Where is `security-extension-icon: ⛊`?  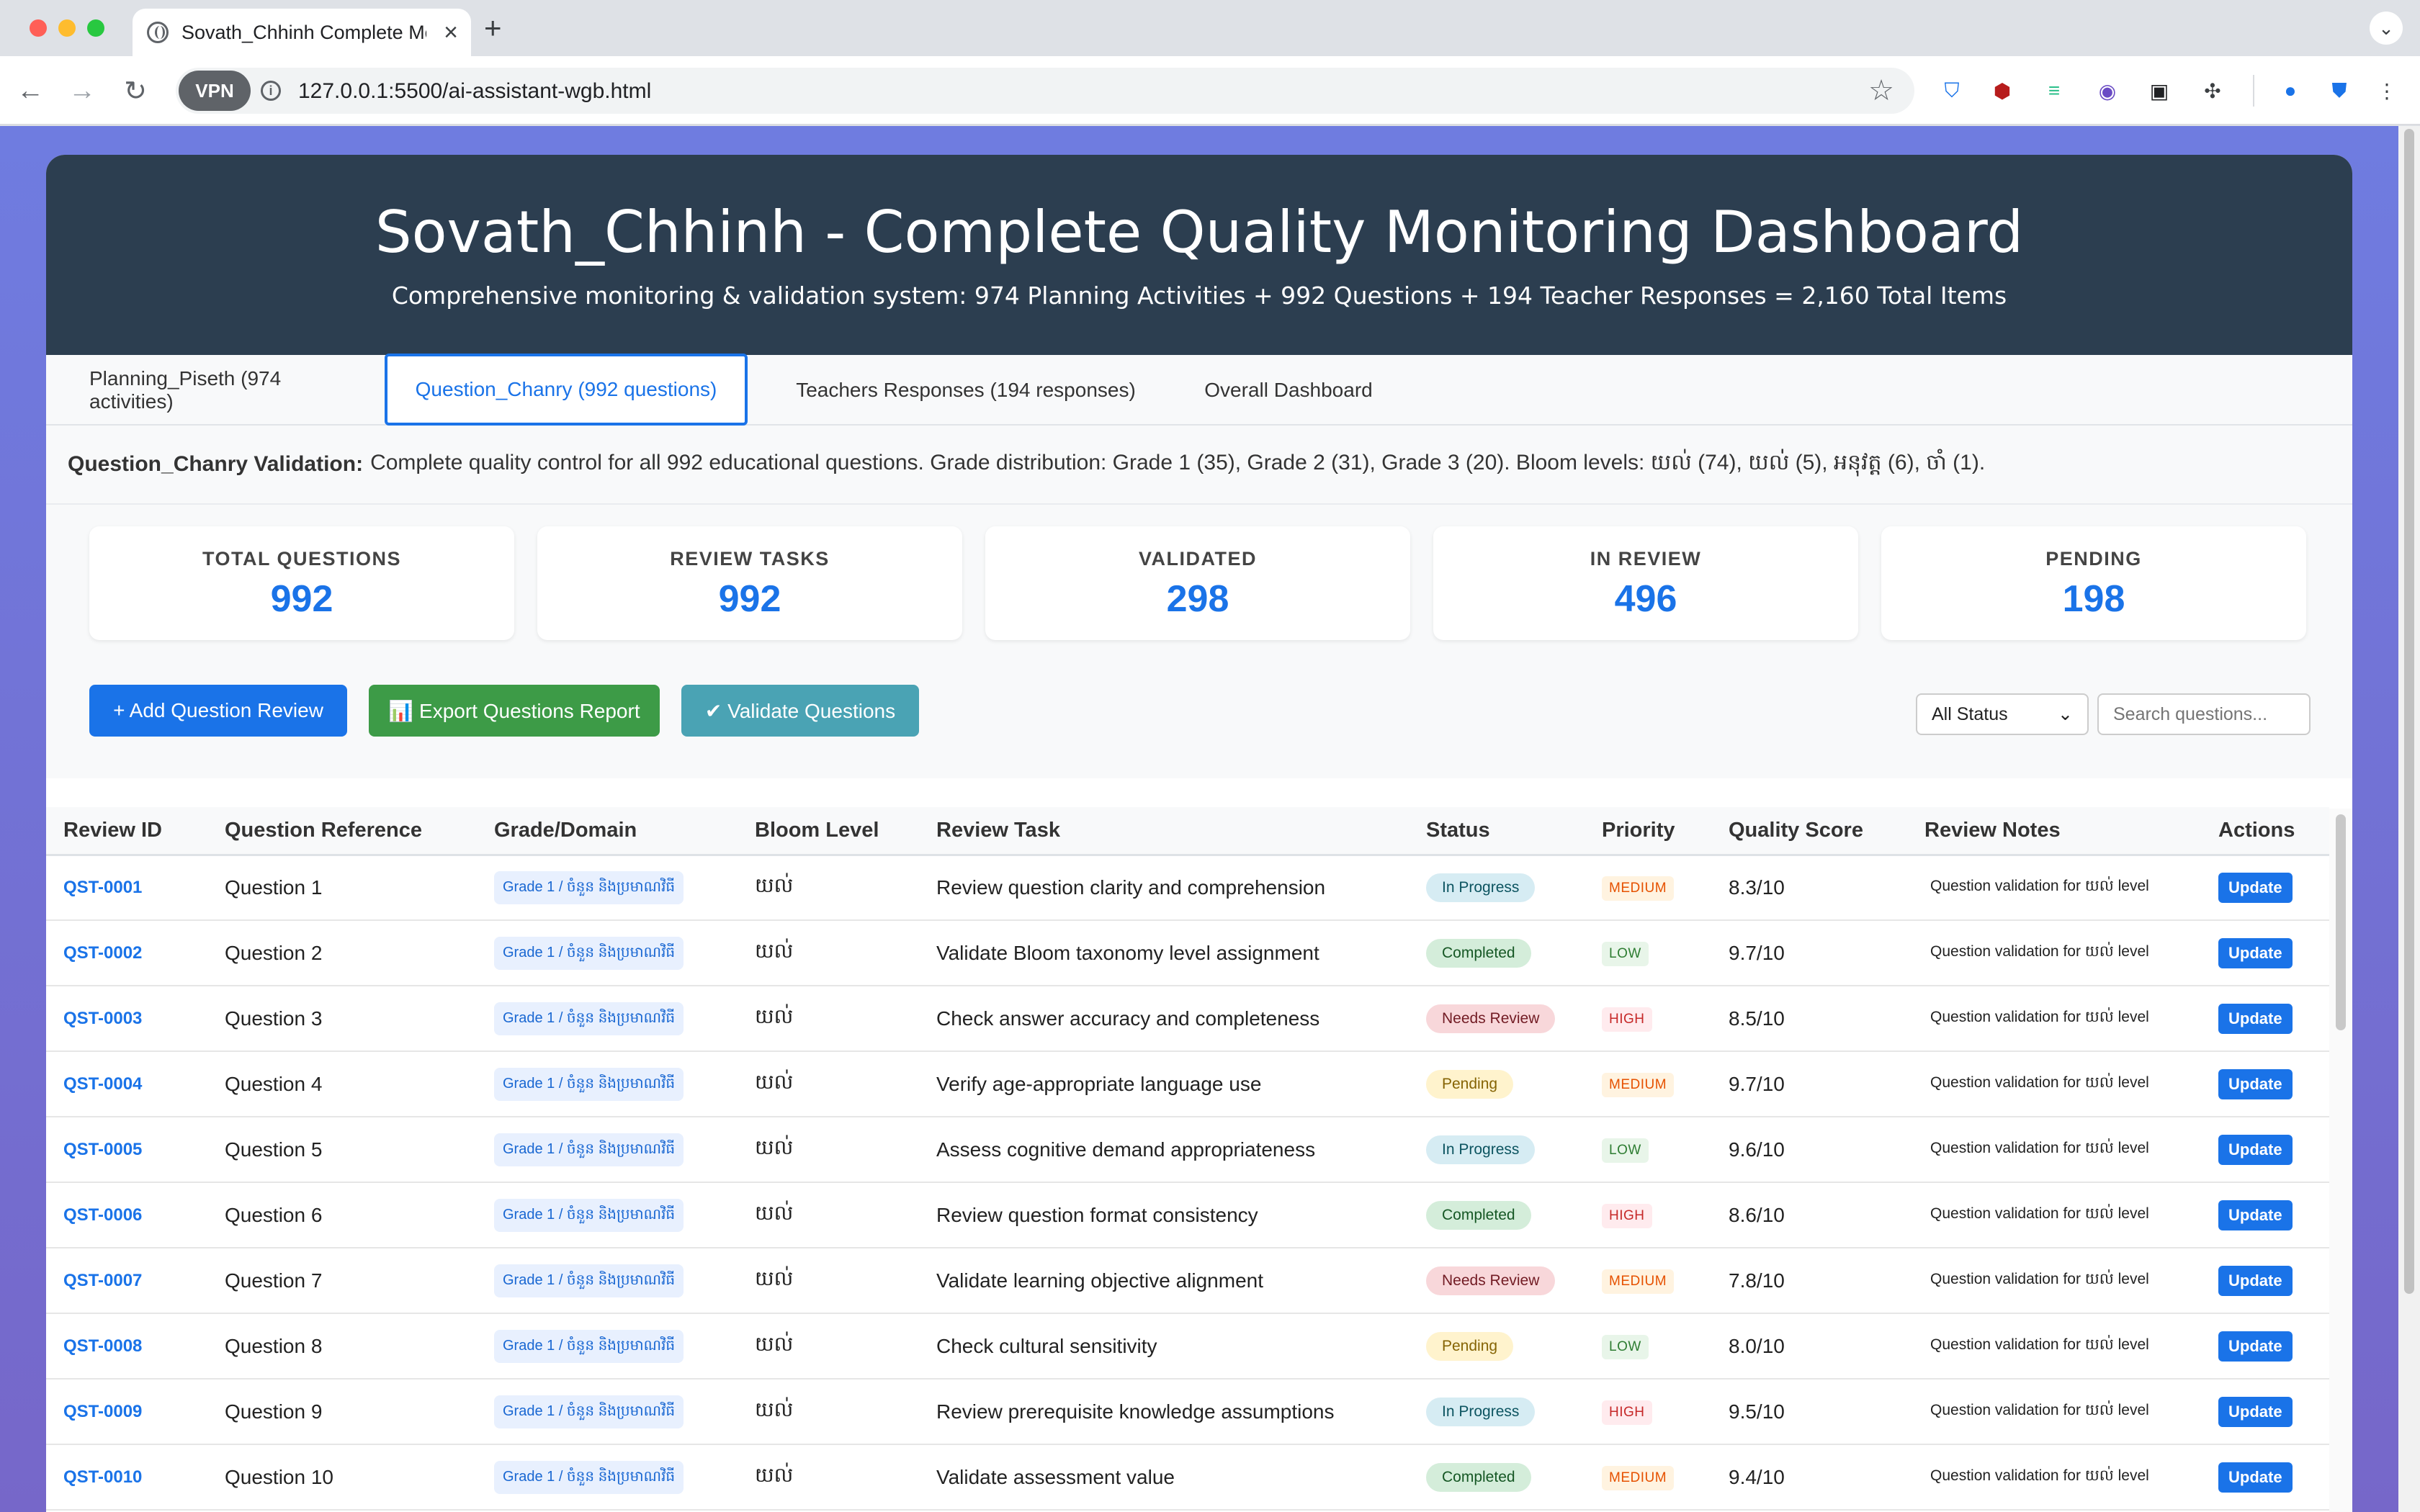 security-extension-icon: ⛊ is located at coordinates (2339, 90).